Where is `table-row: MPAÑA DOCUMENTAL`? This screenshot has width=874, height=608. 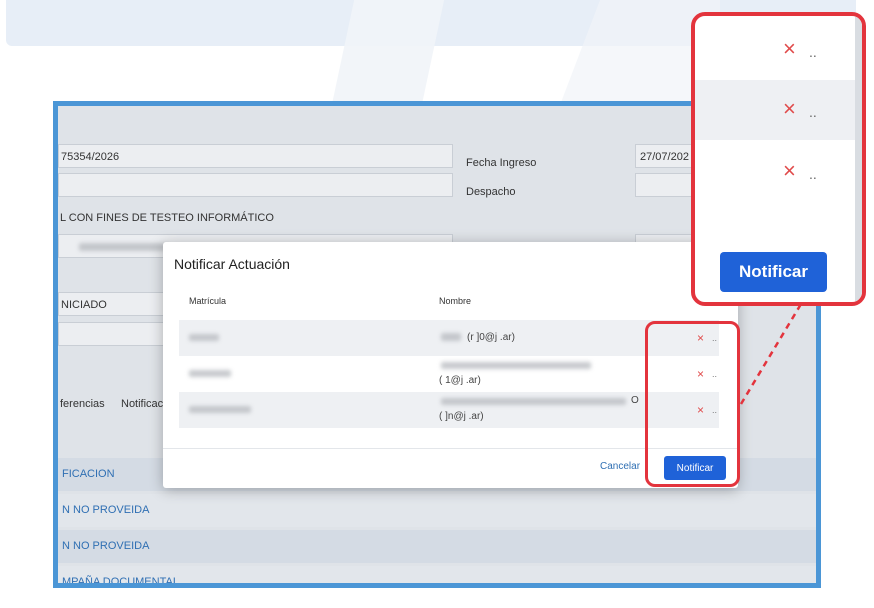 table-row: MPAÑA DOCUMENTAL is located at coordinates (437, 577).